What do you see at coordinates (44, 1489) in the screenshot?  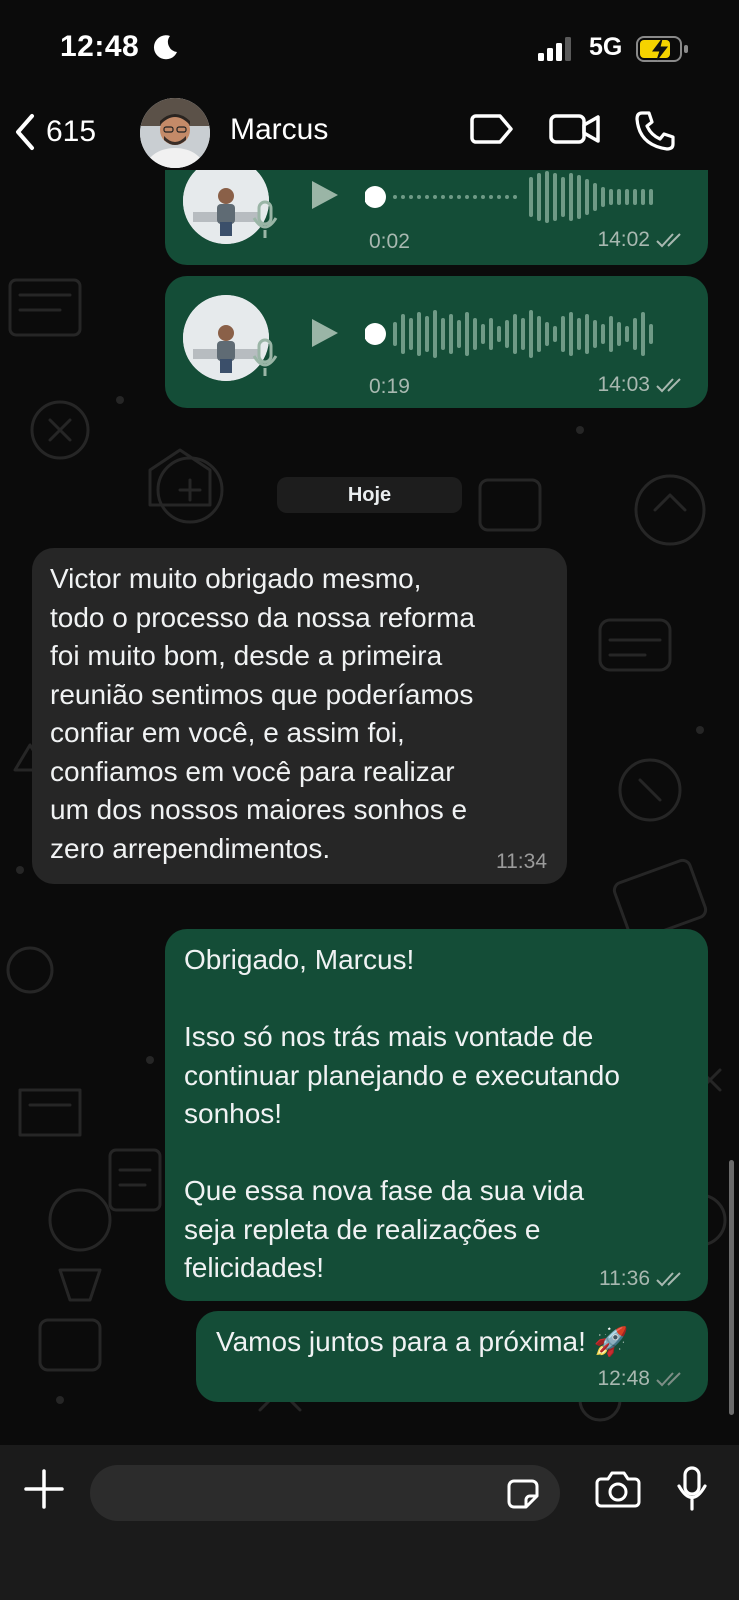 I see `plus-icon` at bounding box center [44, 1489].